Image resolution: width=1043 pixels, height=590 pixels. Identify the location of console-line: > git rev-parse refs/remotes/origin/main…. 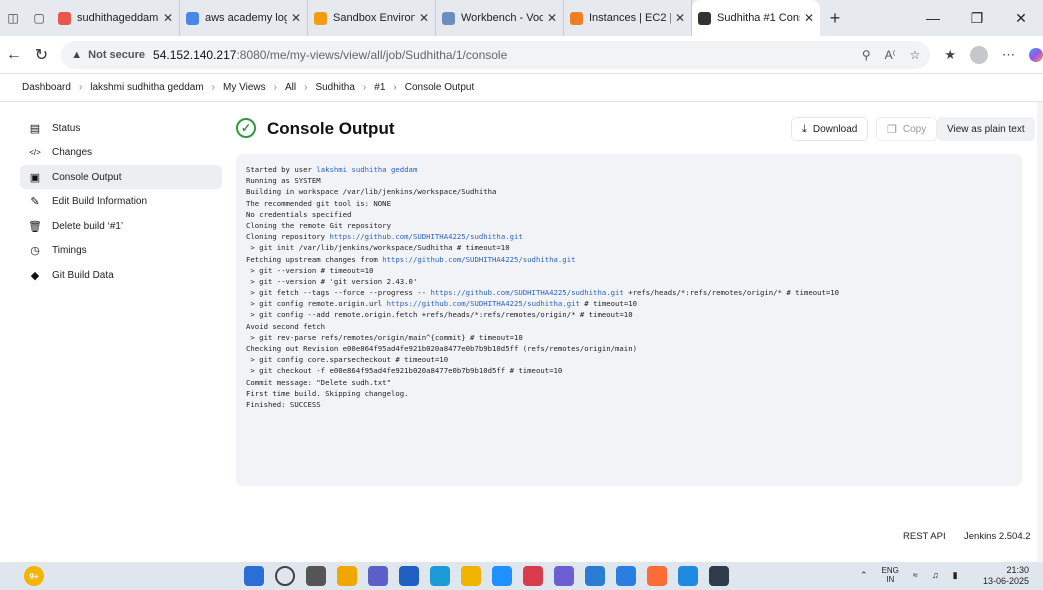
(629, 337).